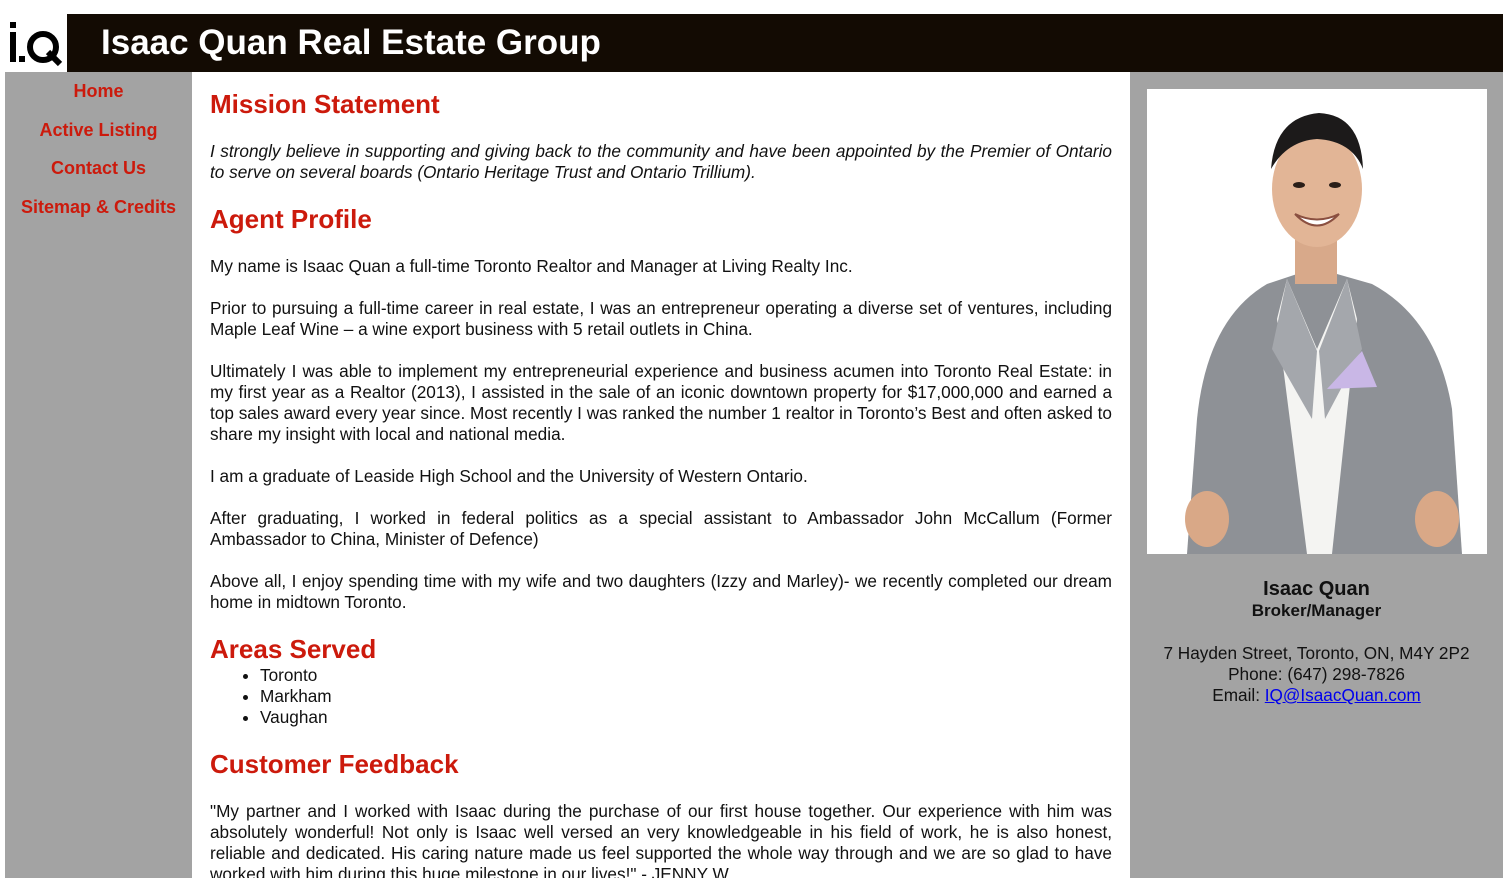 Image resolution: width=1503 pixels, height=878 pixels. Describe the element at coordinates (1343, 695) in the screenshot. I see `agent-email-link: IQ@IsaacQuan.com` at that location.